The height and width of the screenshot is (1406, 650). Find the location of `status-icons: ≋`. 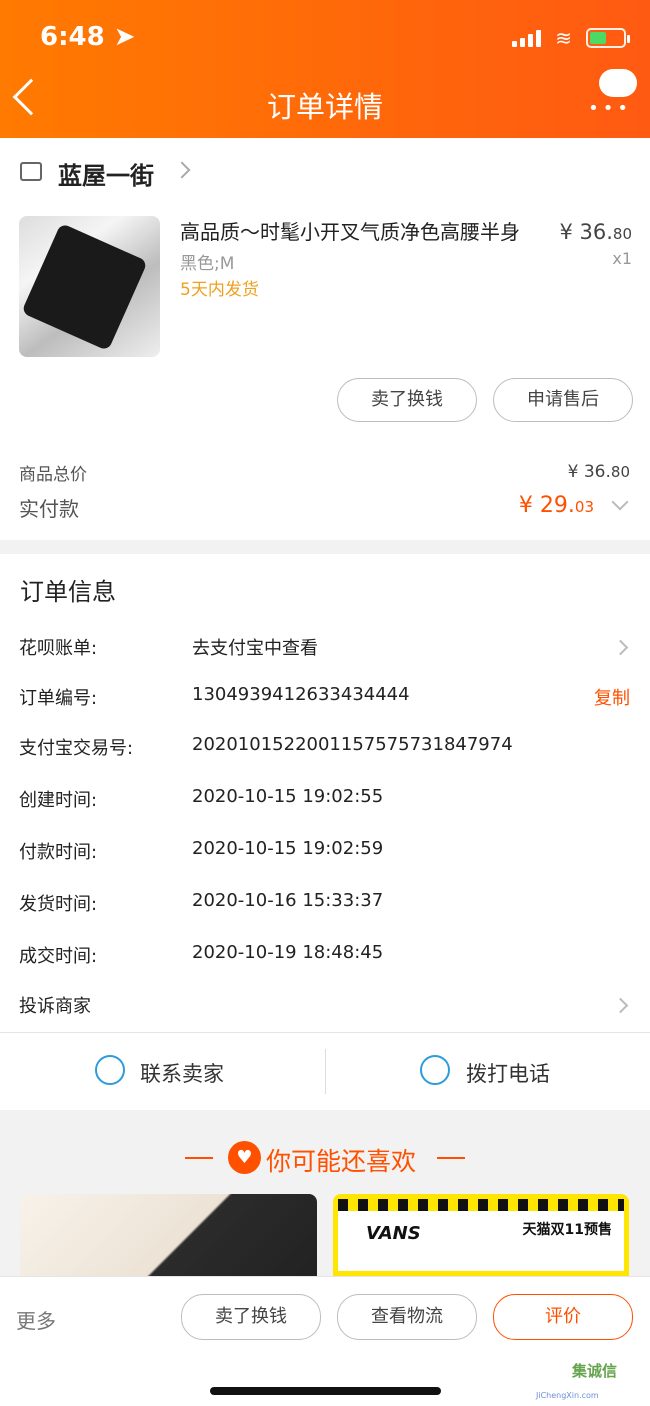

status-icons: ≋ is located at coordinates (571, 38).